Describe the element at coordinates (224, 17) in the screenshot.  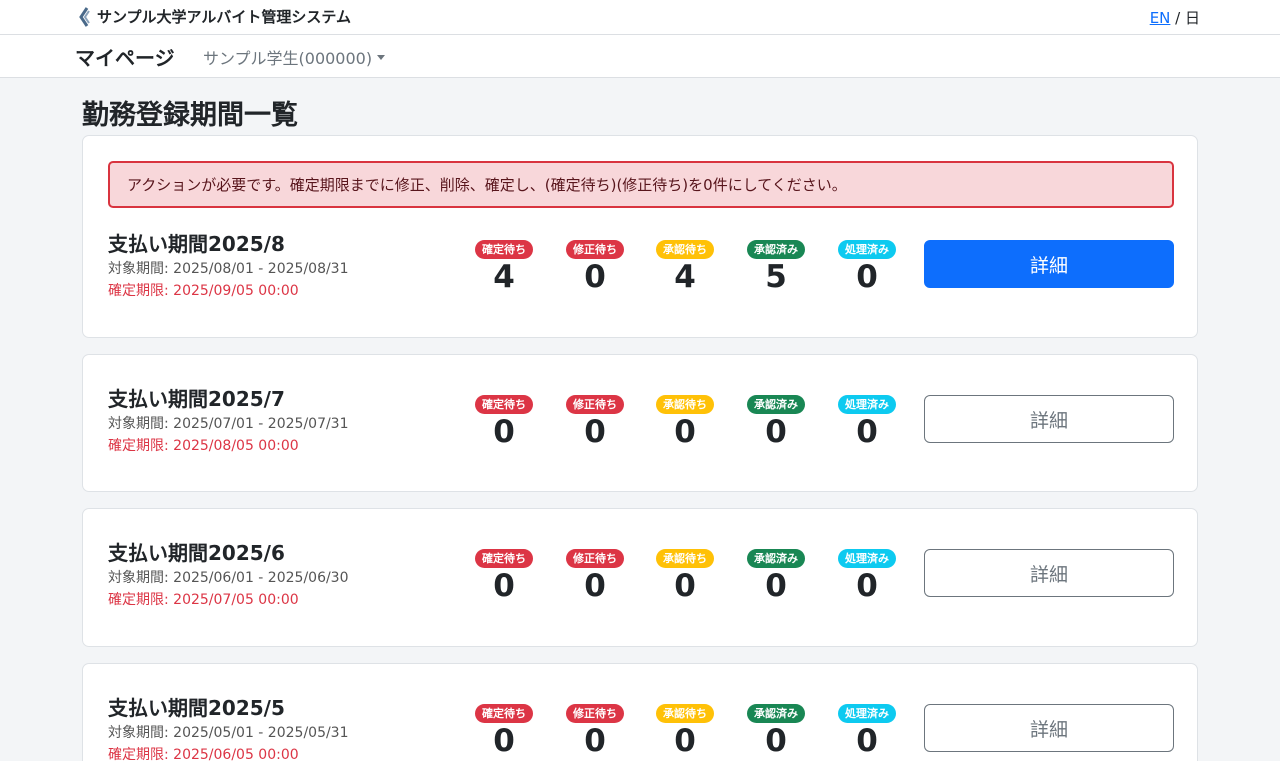
I see `brand-name: サンプル大学アルバイト管理システム` at that location.